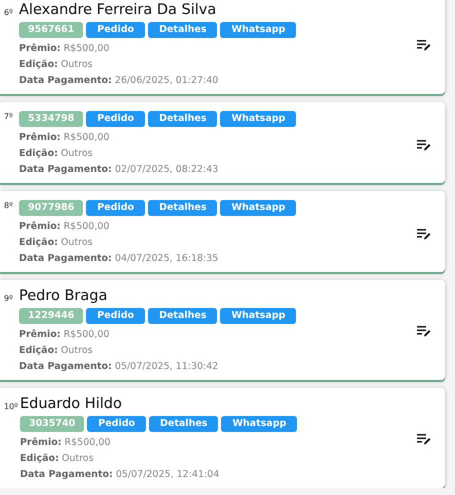 The width and height of the screenshot is (455, 495). Describe the element at coordinates (9, 205) in the screenshot. I see `rank-label: 8º` at that location.